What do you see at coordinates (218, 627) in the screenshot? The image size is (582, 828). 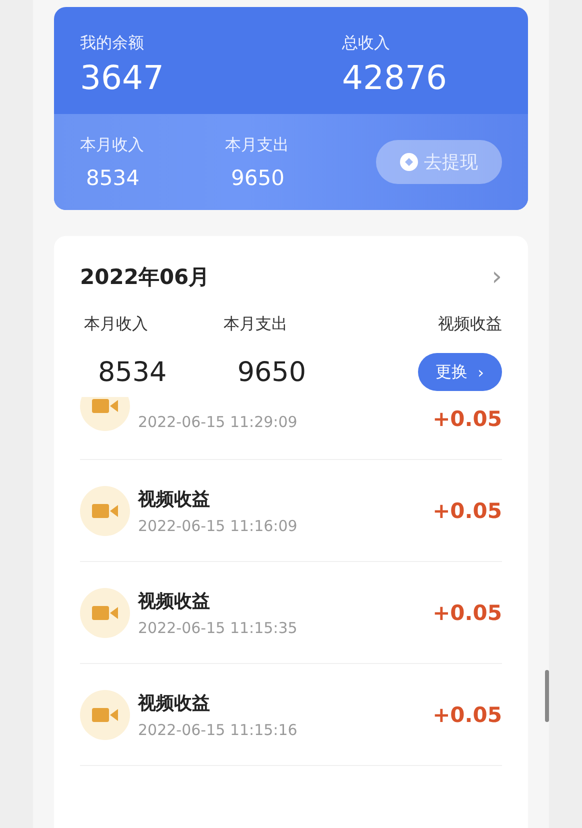 I see `transaction-time: 2022-06-15 11:15:35` at bounding box center [218, 627].